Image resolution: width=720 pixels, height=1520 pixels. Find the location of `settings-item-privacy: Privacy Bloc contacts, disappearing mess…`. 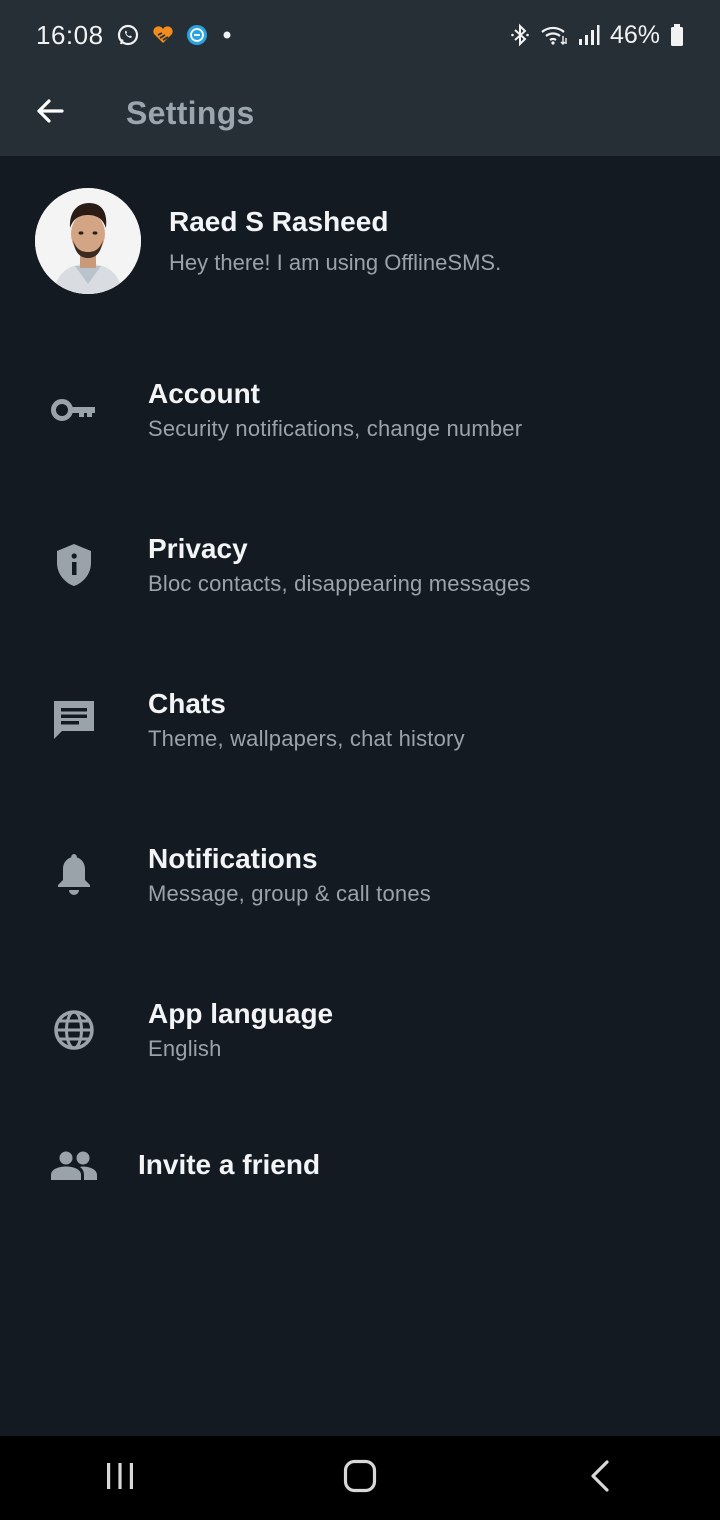

settings-item-privacy: Privacy Bloc contacts, disappearing mess… is located at coordinates (360, 565).